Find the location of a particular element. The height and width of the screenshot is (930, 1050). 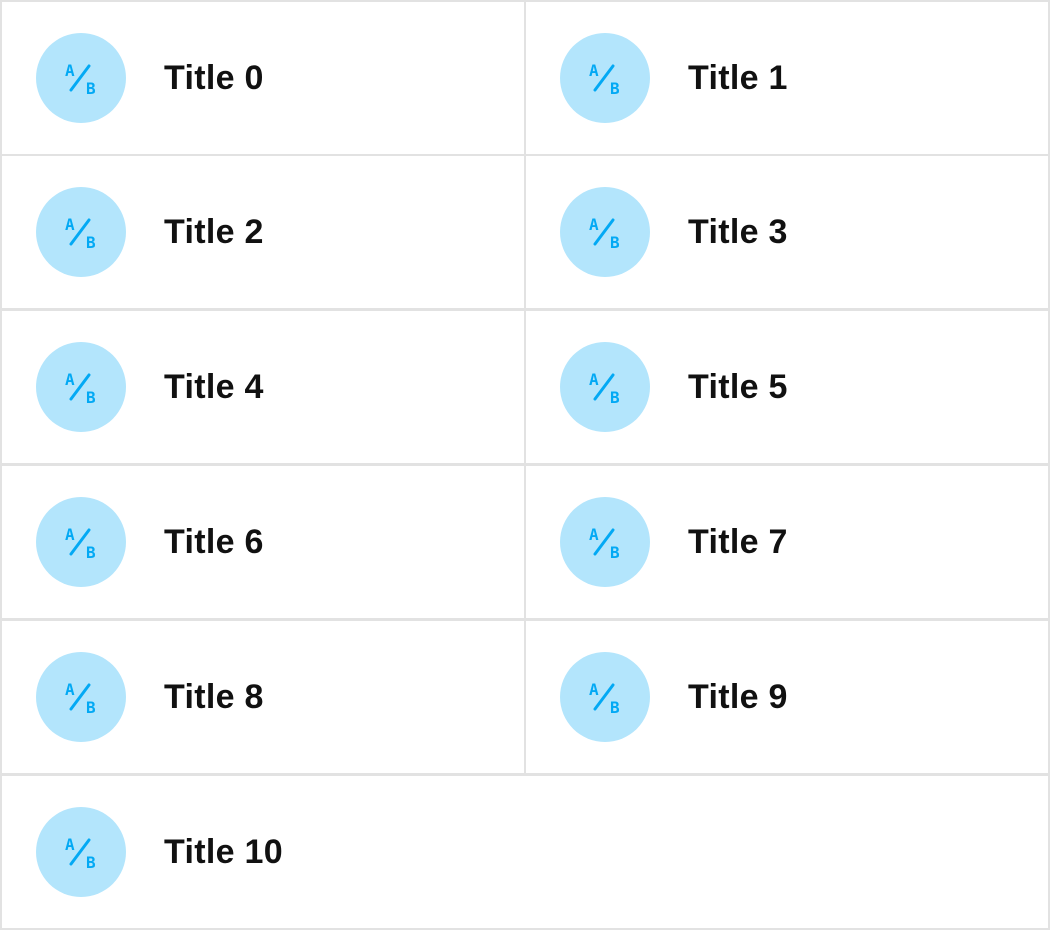

grid-tile-4: AB Title 4 is located at coordinates (263, 387).